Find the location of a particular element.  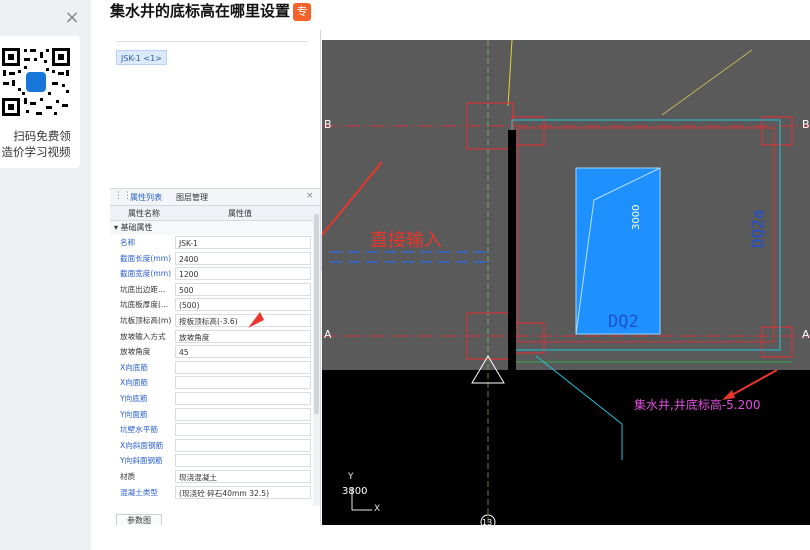

axis-label-b: B is located at coordinates (328, 124).